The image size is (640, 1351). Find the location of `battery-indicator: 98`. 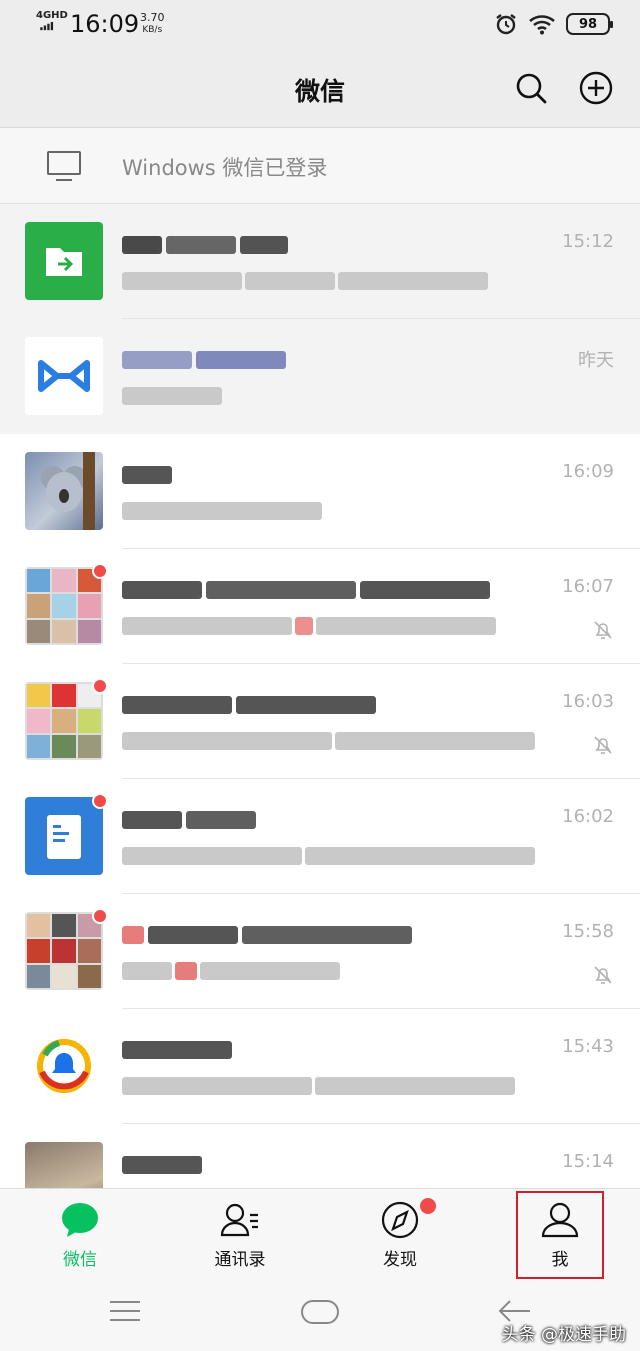

battery-indicator: 98 is located at coordinates (589, 24).